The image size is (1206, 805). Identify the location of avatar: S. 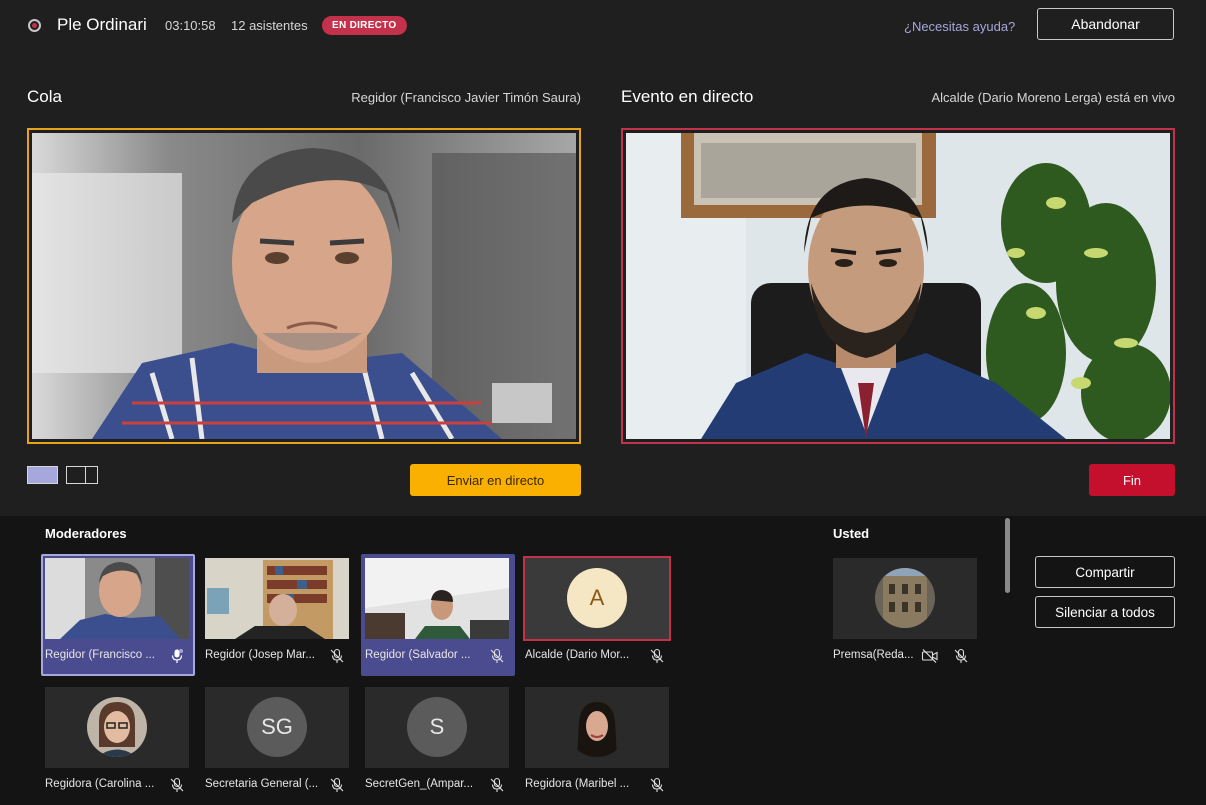
(437, 727).